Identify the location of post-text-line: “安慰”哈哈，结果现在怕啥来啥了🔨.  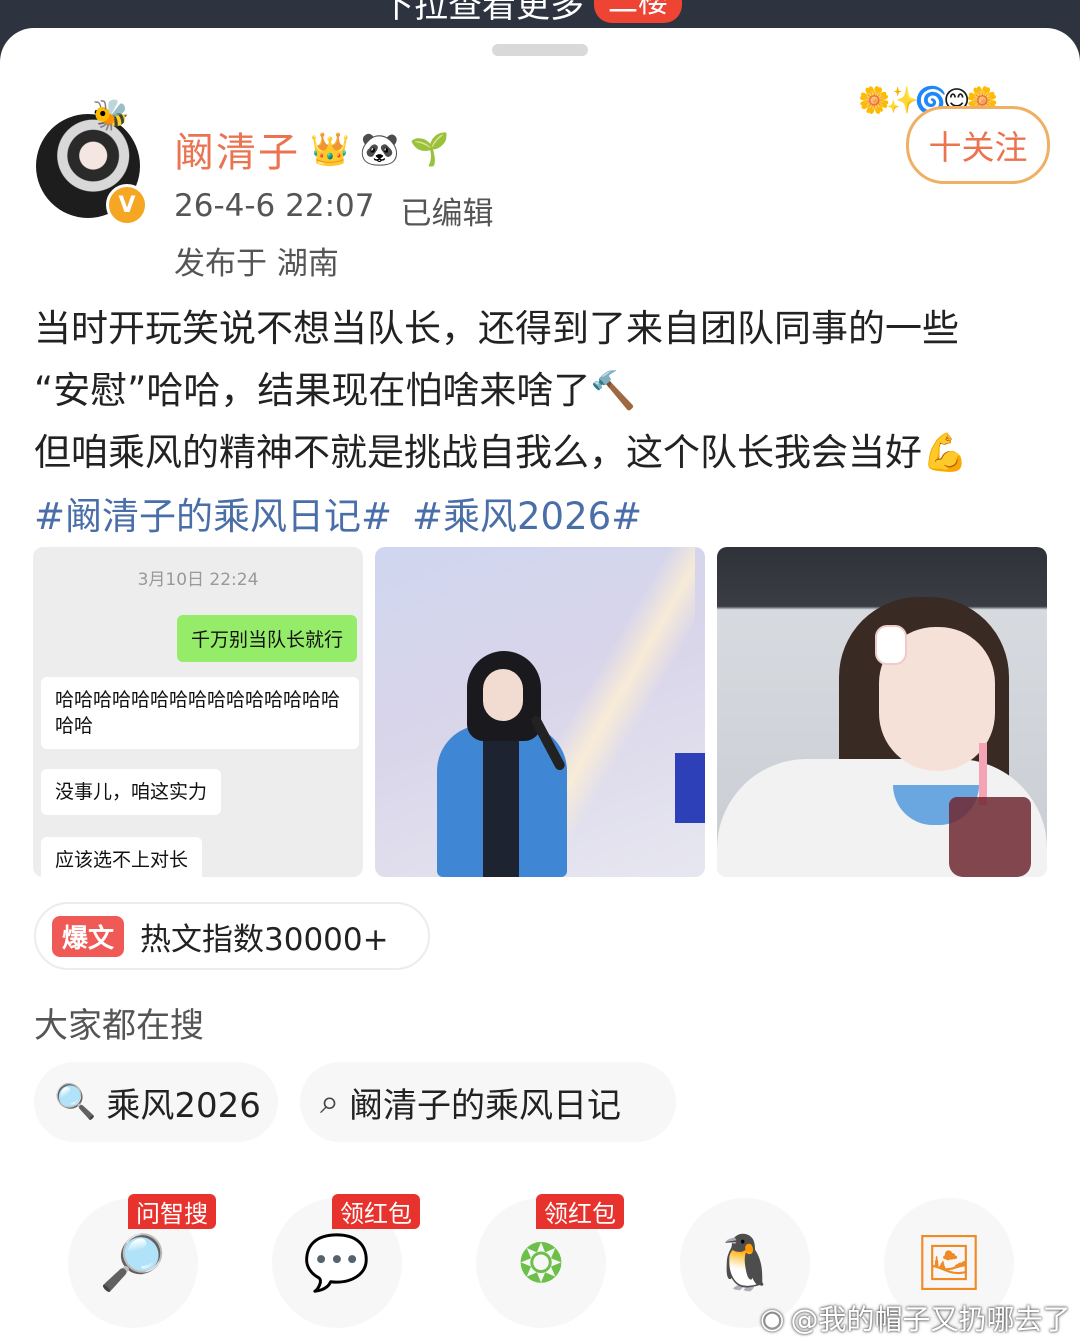
(335, 390).